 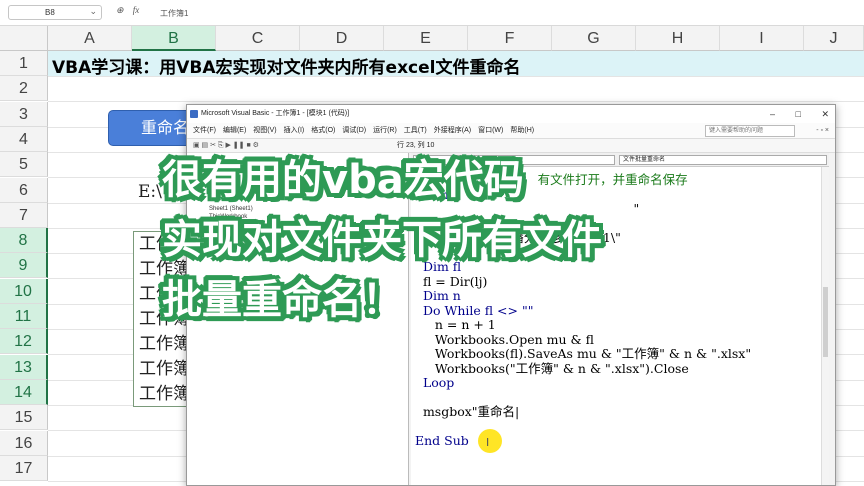 I want to click on code-line: msgbox"重命名|, so click(x=583, y=412).